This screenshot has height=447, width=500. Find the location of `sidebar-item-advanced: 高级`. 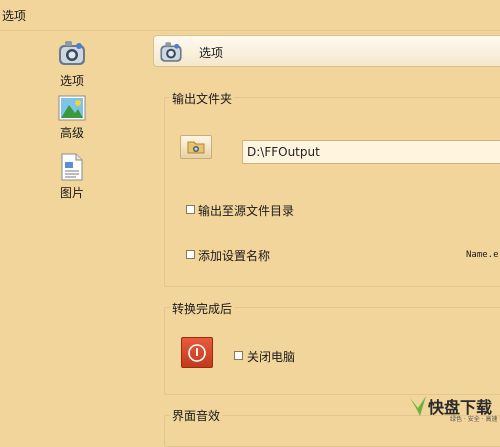

sidebar-item-advanced: 高级 is located at coordinates (72, 118).